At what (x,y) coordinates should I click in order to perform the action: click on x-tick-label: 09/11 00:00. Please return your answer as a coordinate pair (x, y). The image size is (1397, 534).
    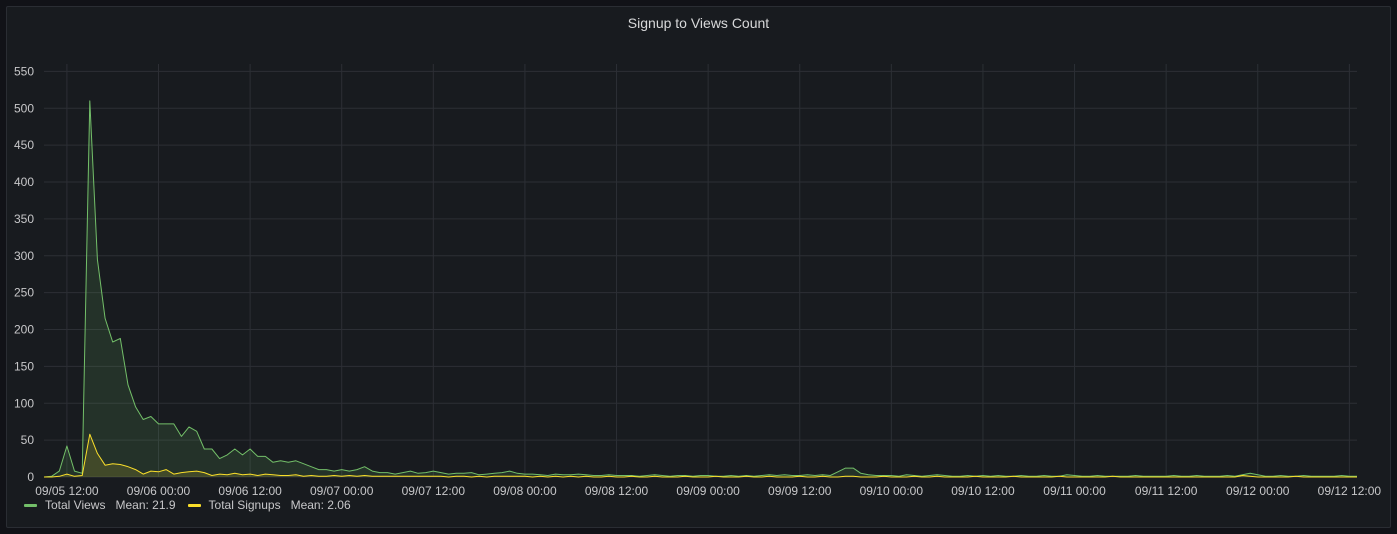
    Looking at the image, I should click on (1074, 491).